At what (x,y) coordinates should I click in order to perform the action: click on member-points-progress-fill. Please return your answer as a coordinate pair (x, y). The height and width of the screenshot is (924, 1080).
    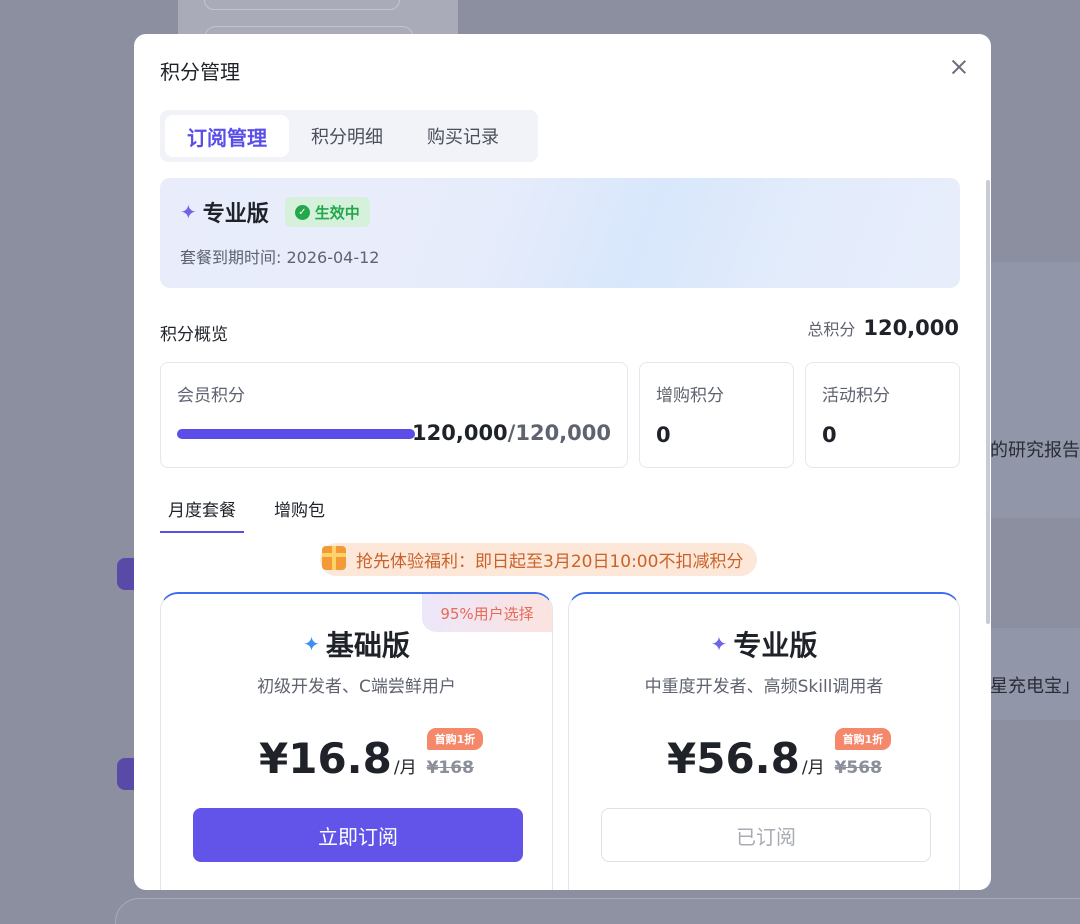
    Looking at the image, I should click on (296, 434).